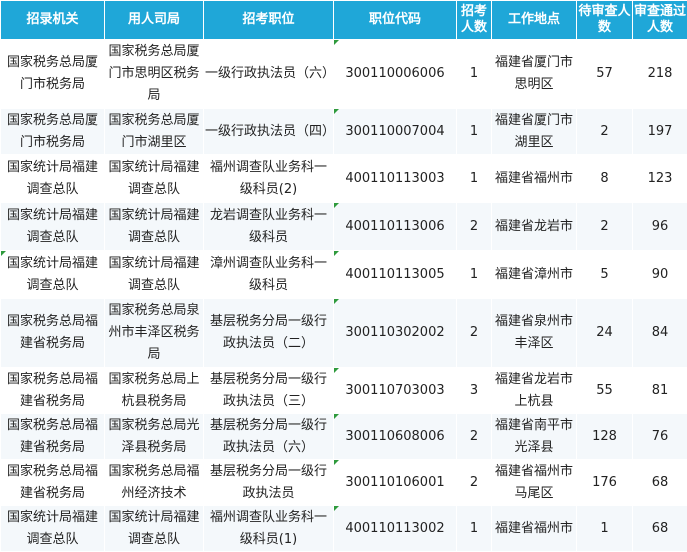 This screenshot has width=687, height=552. Describe the element at coordinates (534, 132) in the screenshot. I see `cell-location: 福建省厦门市湖里区` at that location.